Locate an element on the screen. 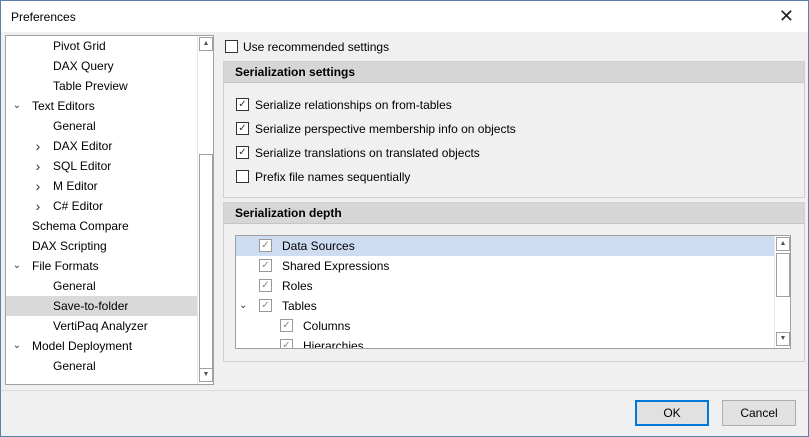 The width and height of the screenshot is (809, 437). serialization-settings-header: Serialization settings is located at coordinates (514, 72).